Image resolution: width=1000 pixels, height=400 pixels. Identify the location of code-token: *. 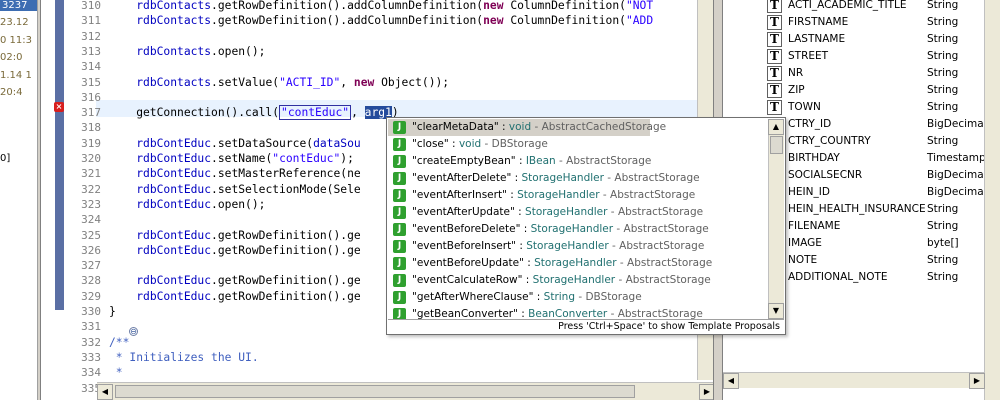
(116, 373).